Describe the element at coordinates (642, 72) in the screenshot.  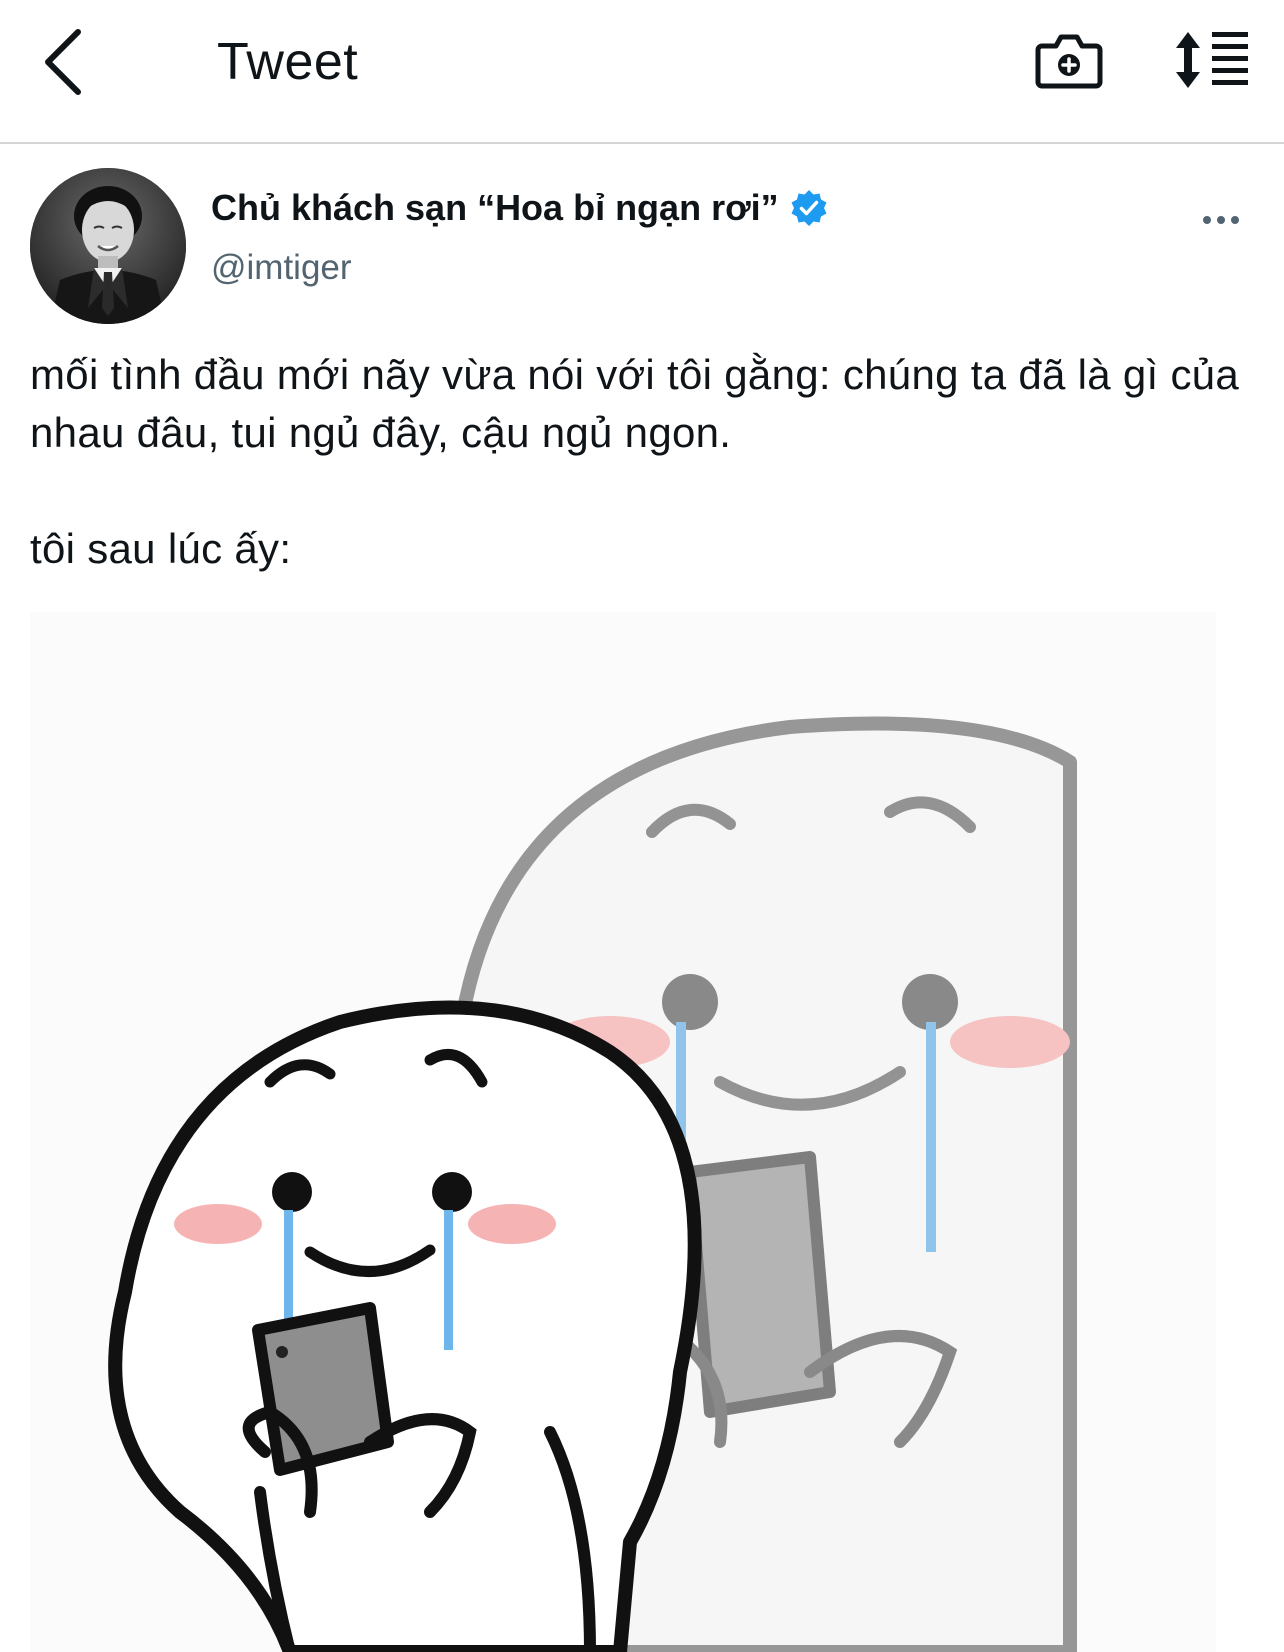
I see `top-bar: Tweet` at that location.